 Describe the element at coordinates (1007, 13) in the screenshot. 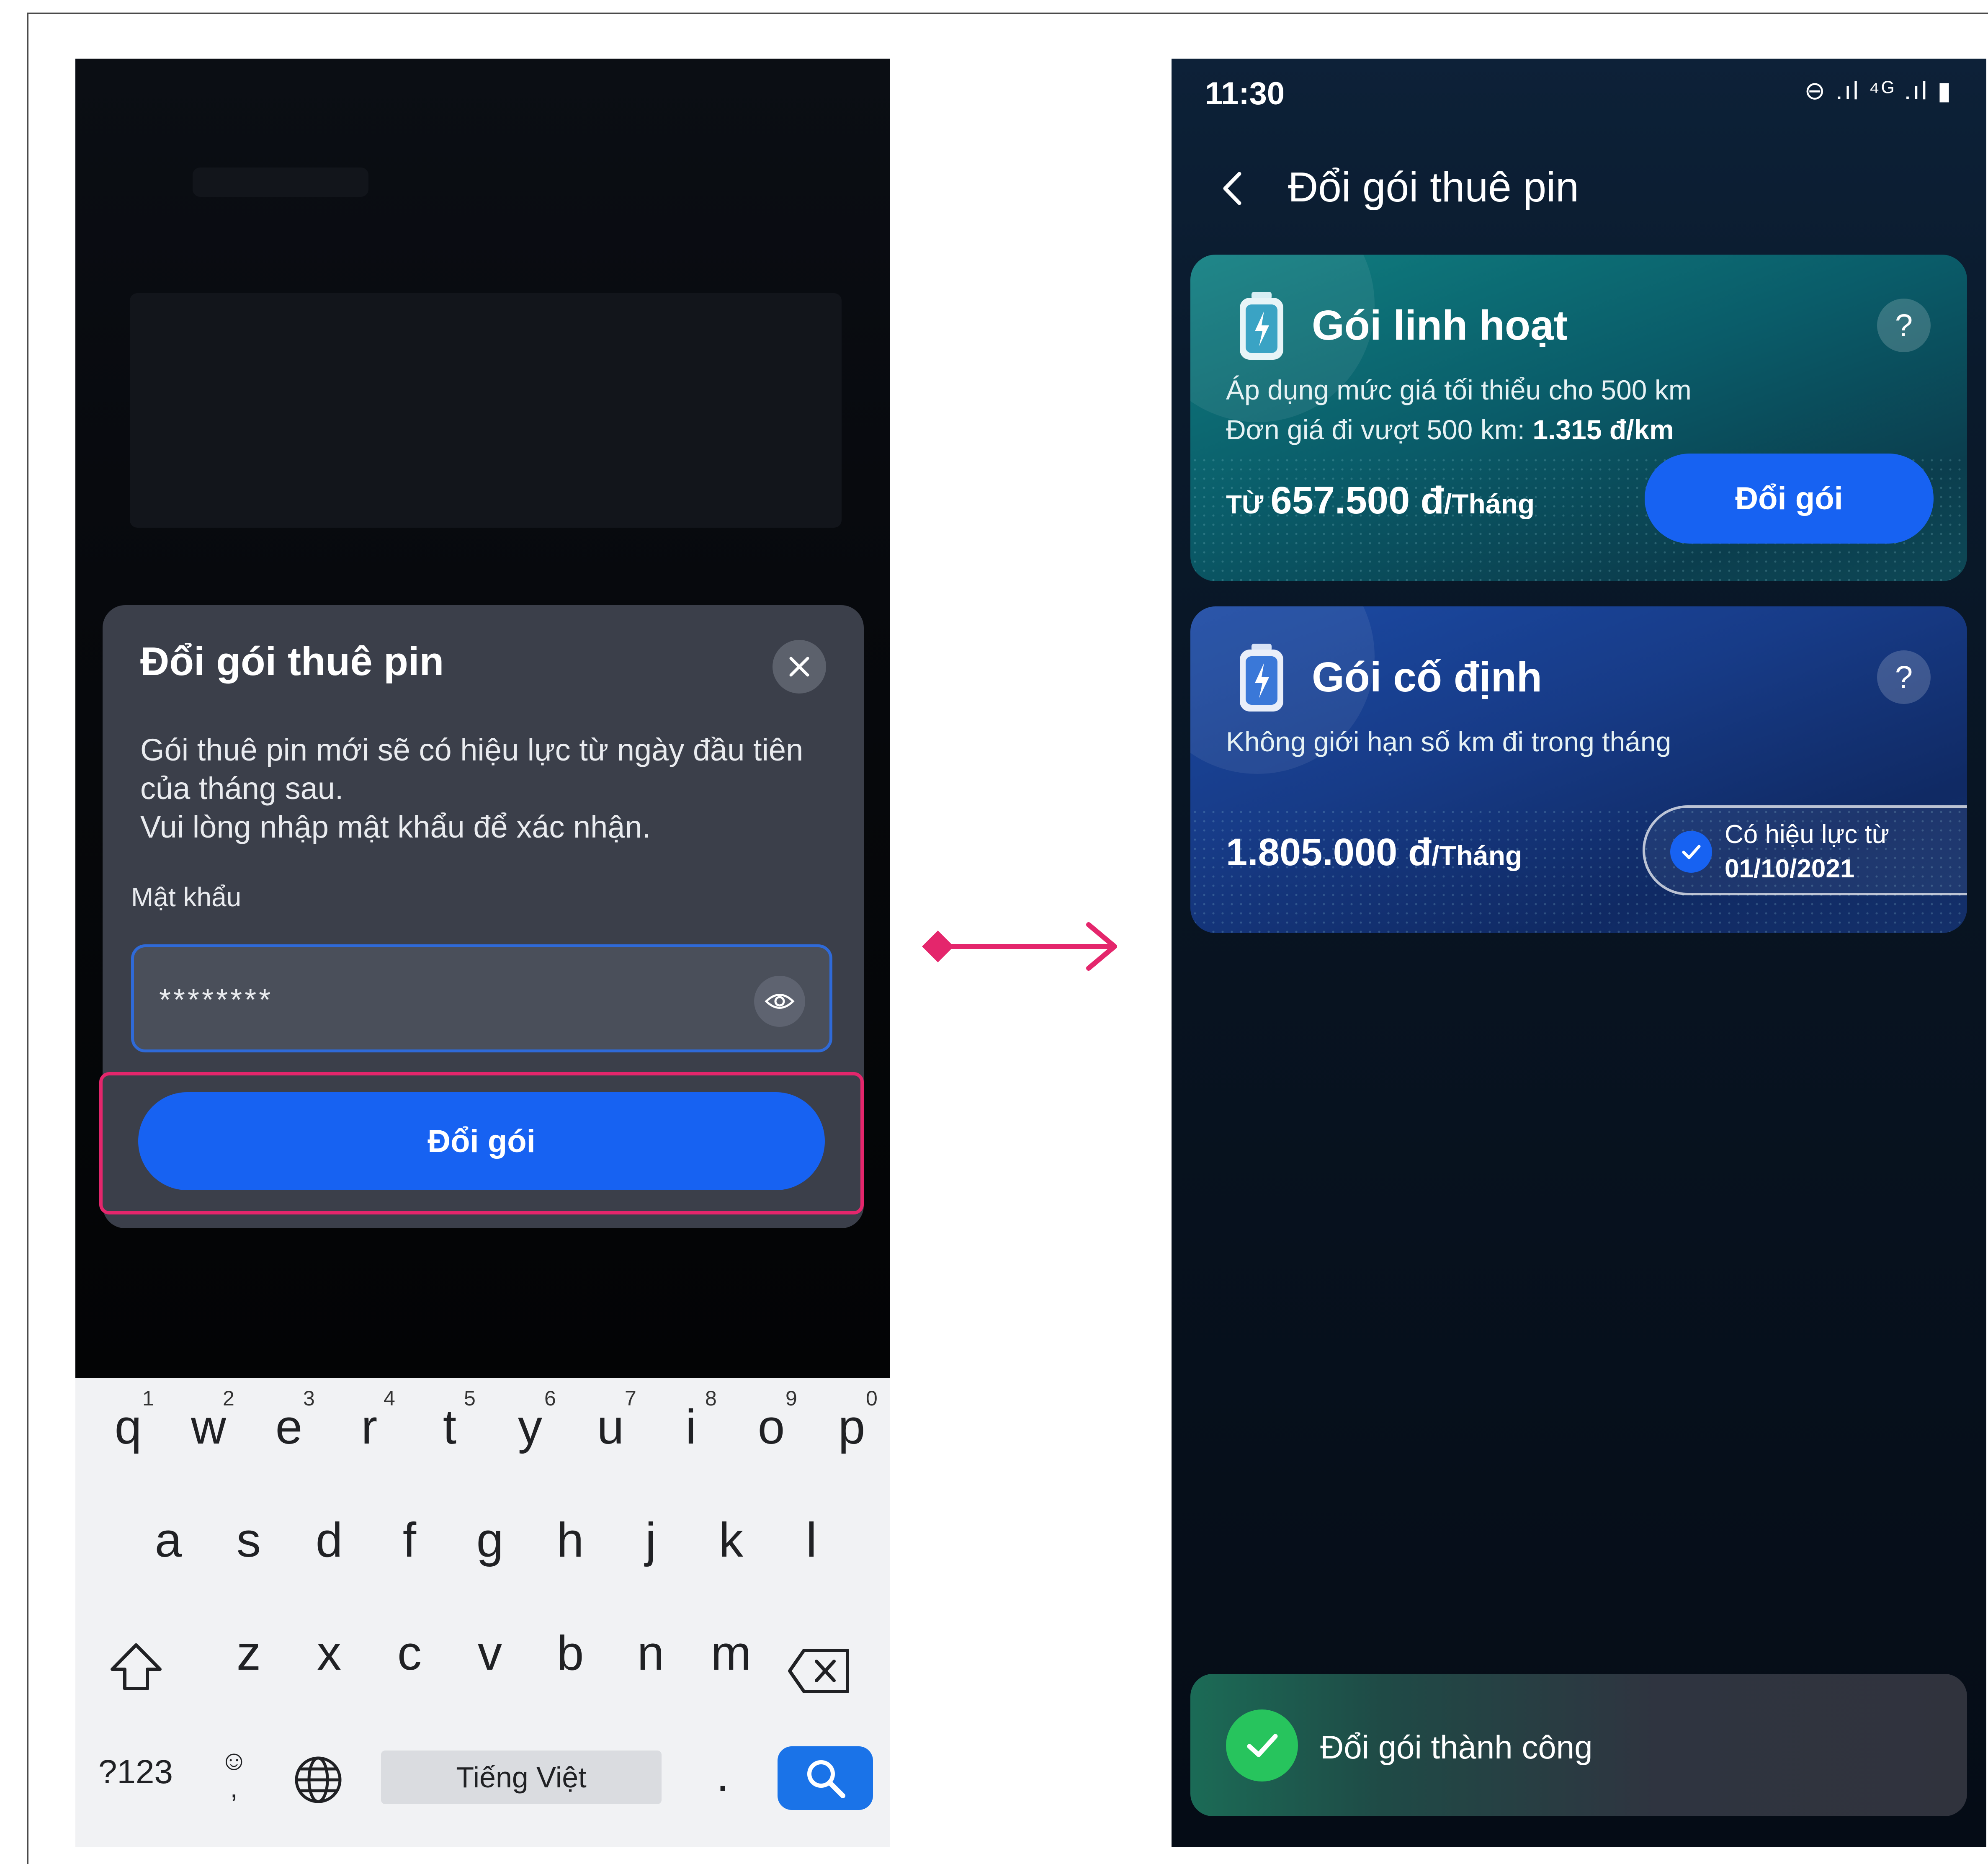

I see `frame-border-top` at that location.